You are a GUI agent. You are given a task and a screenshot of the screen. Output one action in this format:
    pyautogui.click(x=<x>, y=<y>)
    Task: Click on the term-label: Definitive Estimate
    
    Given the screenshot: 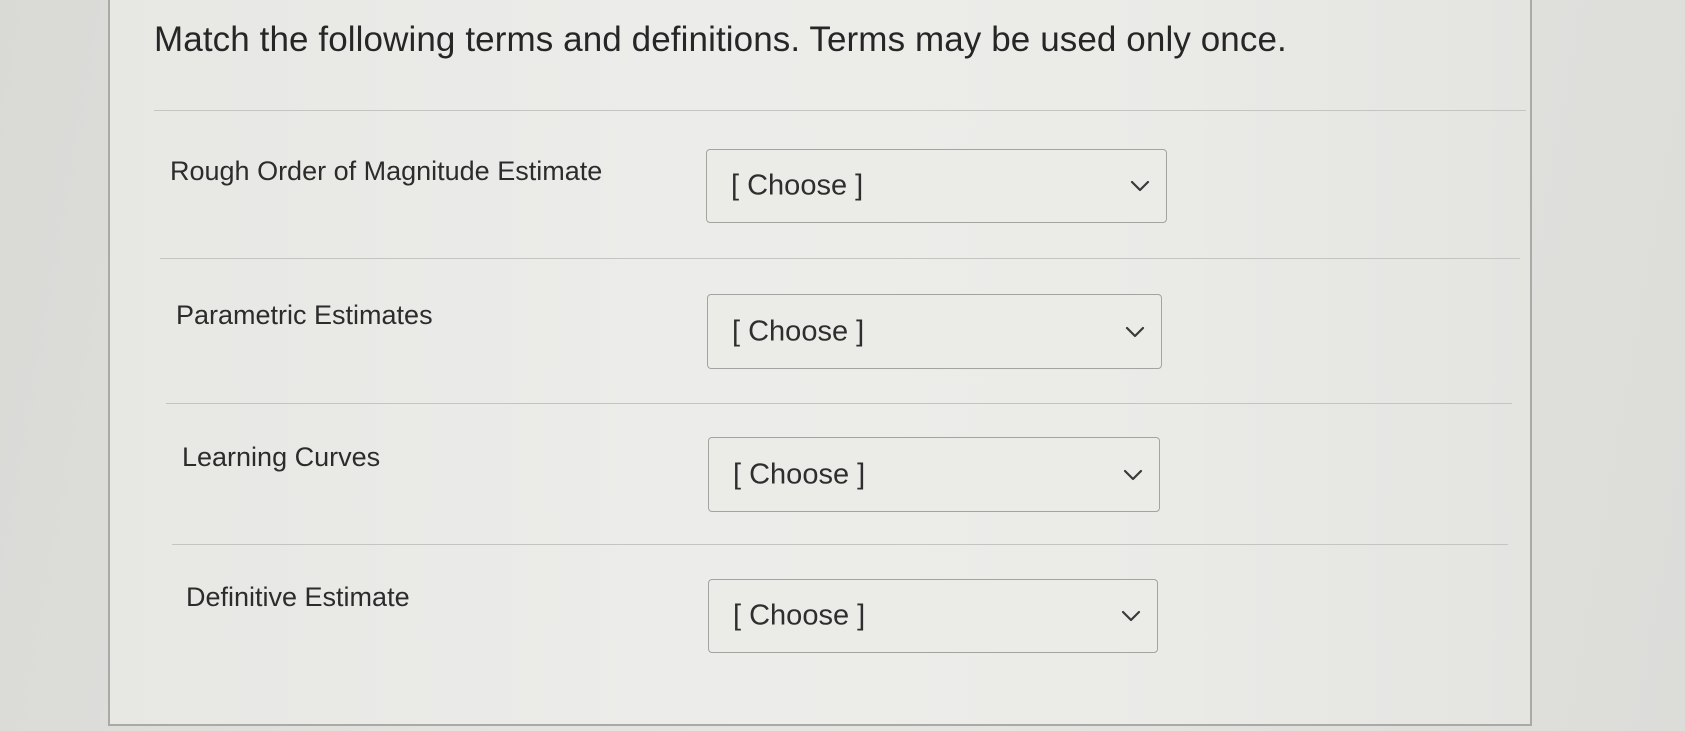 What is the action you would take?
    pyautogui.click(x=298, y=597)
    